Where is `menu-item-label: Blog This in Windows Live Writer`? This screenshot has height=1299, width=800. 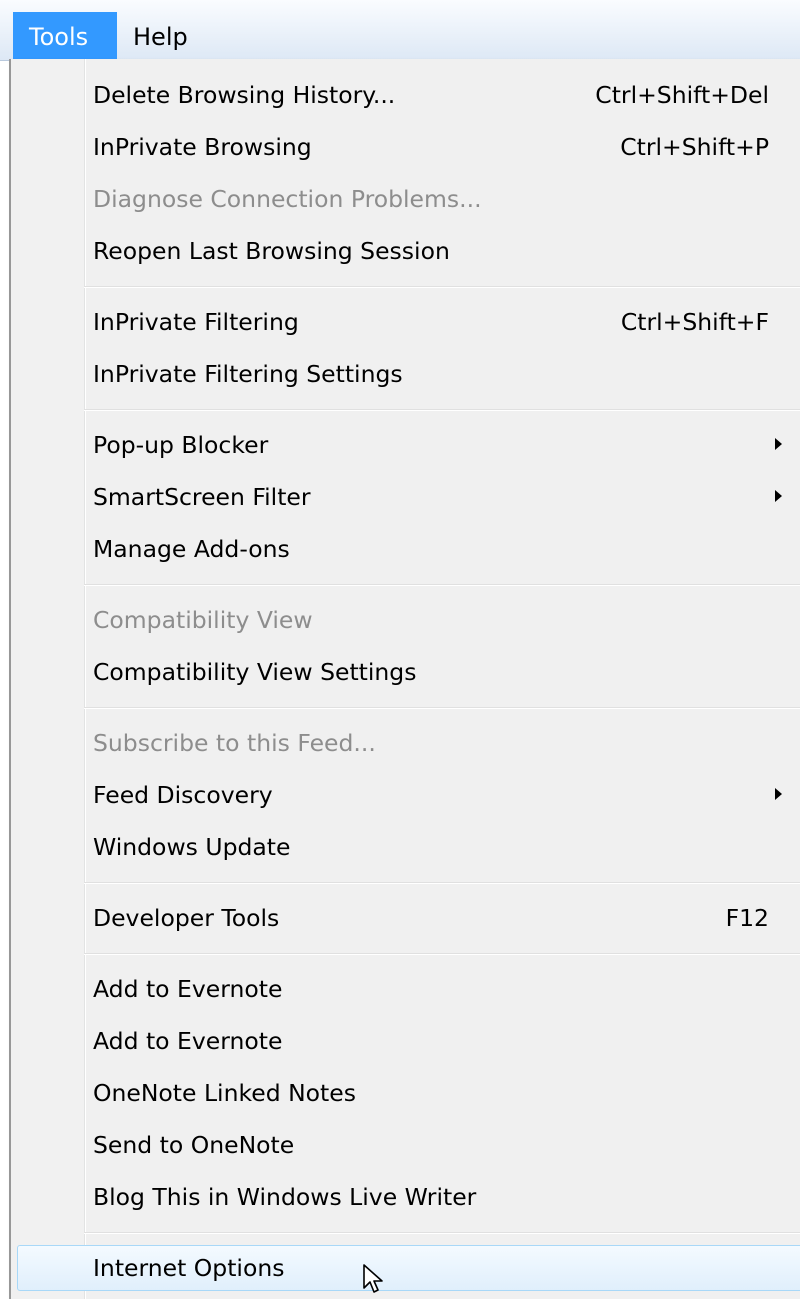
menu-item-label: Blog This in Windows Live Writer is located at coordinates (285, 1197).